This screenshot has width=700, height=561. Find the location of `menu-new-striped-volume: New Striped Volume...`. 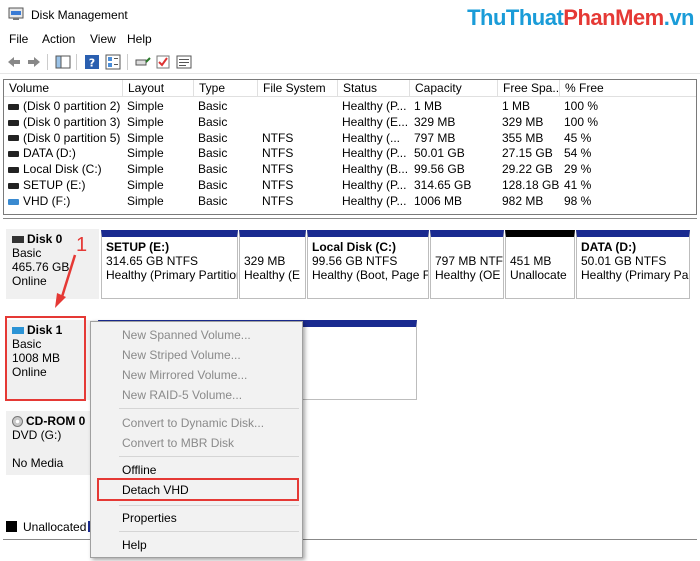

menu-new-striped-volume: New Striped Volume... is located at coordinates (181, 355).